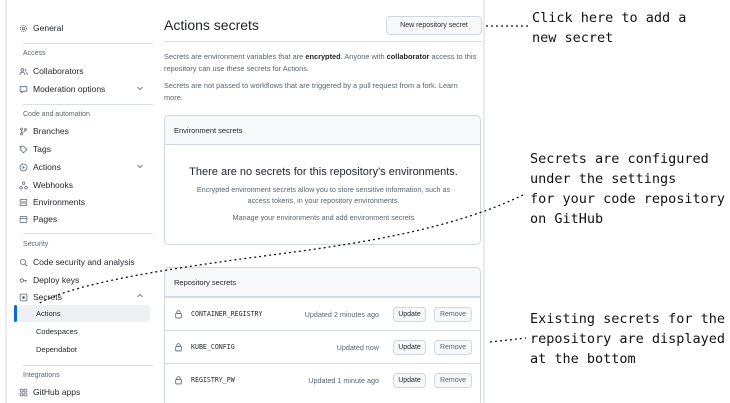  Describe the element at coordinates (59, 202) in the screenshot. I see `sidebar-item-label: Environments` at that location.